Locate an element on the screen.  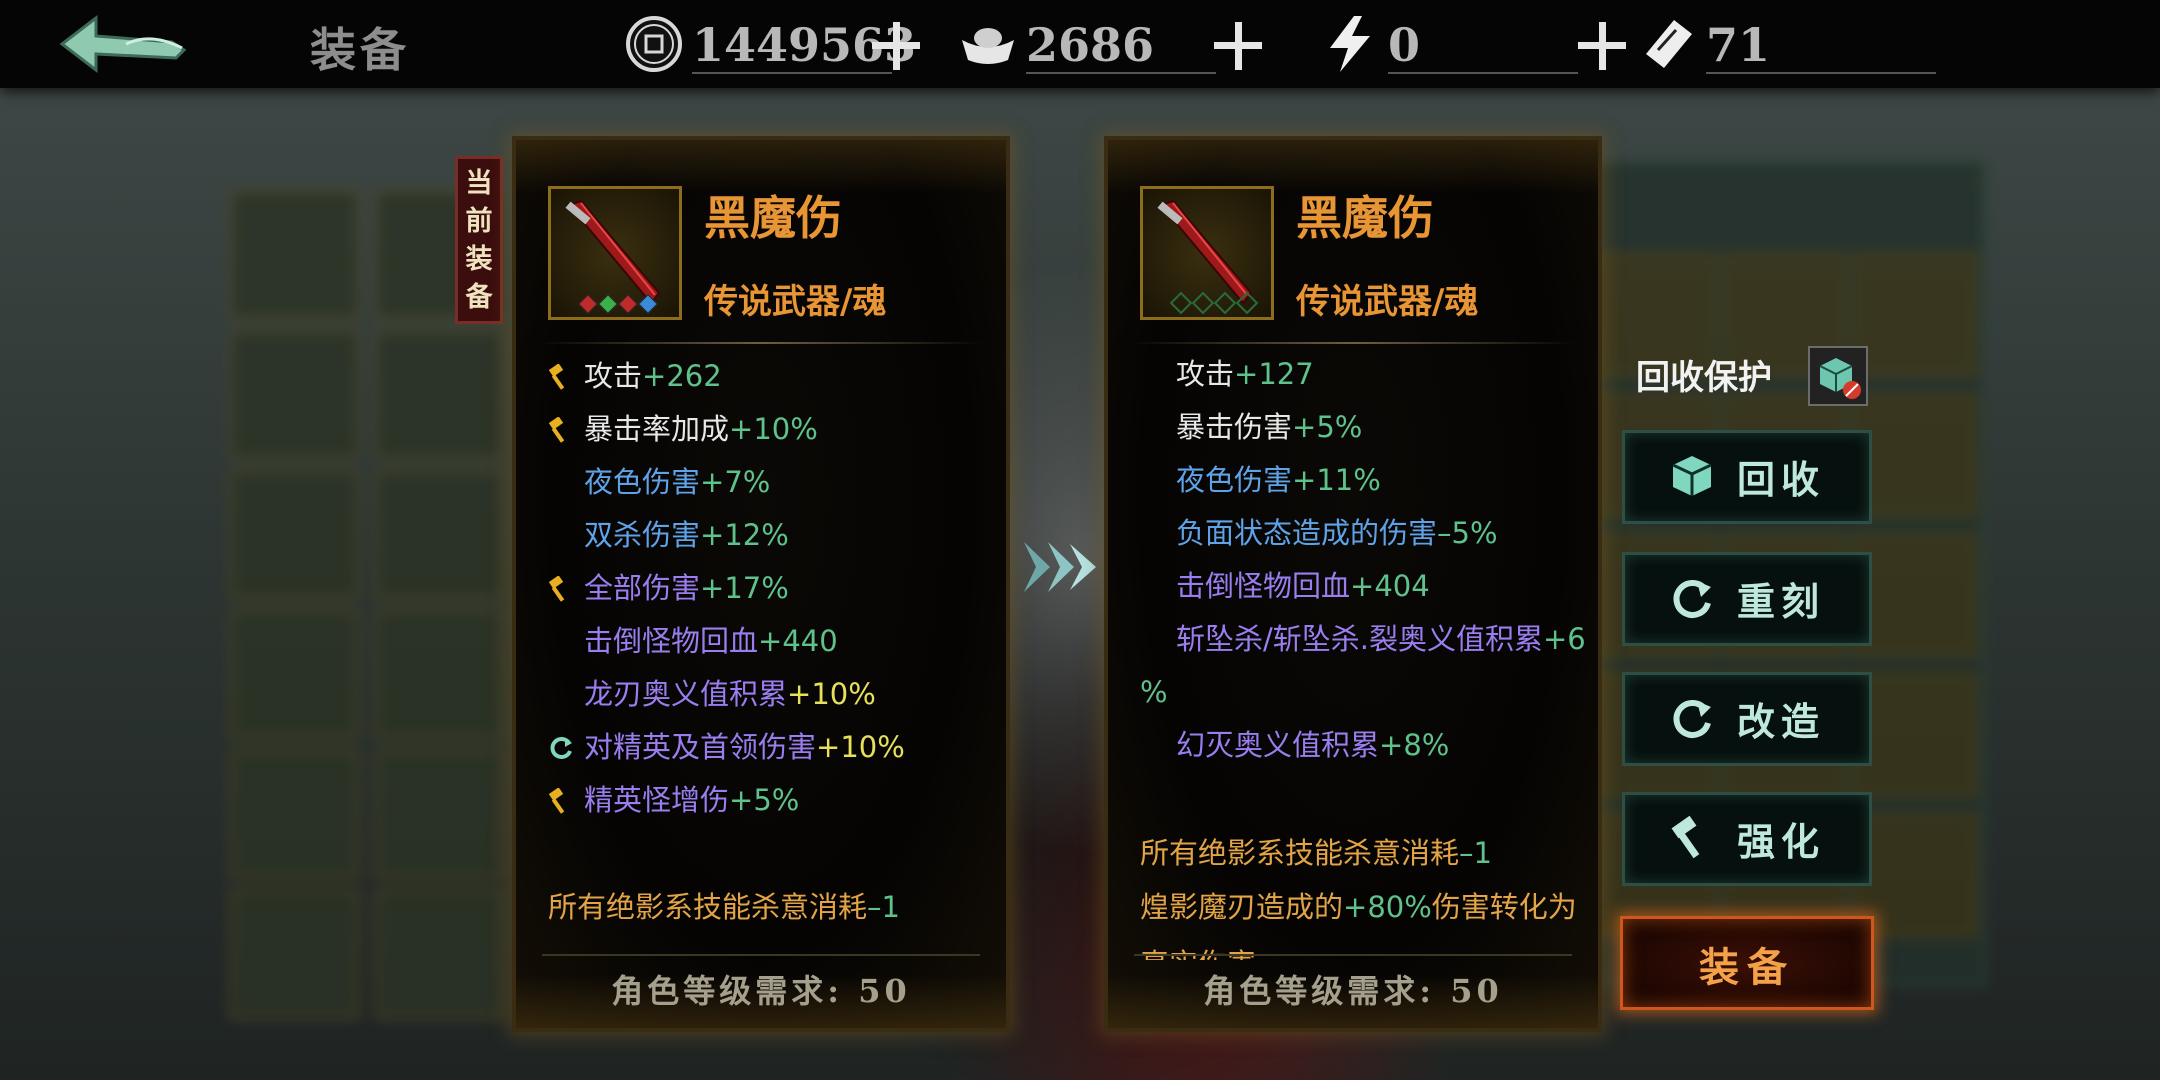
stat-row: 攻击+262 is located at coordinates (768, 376).